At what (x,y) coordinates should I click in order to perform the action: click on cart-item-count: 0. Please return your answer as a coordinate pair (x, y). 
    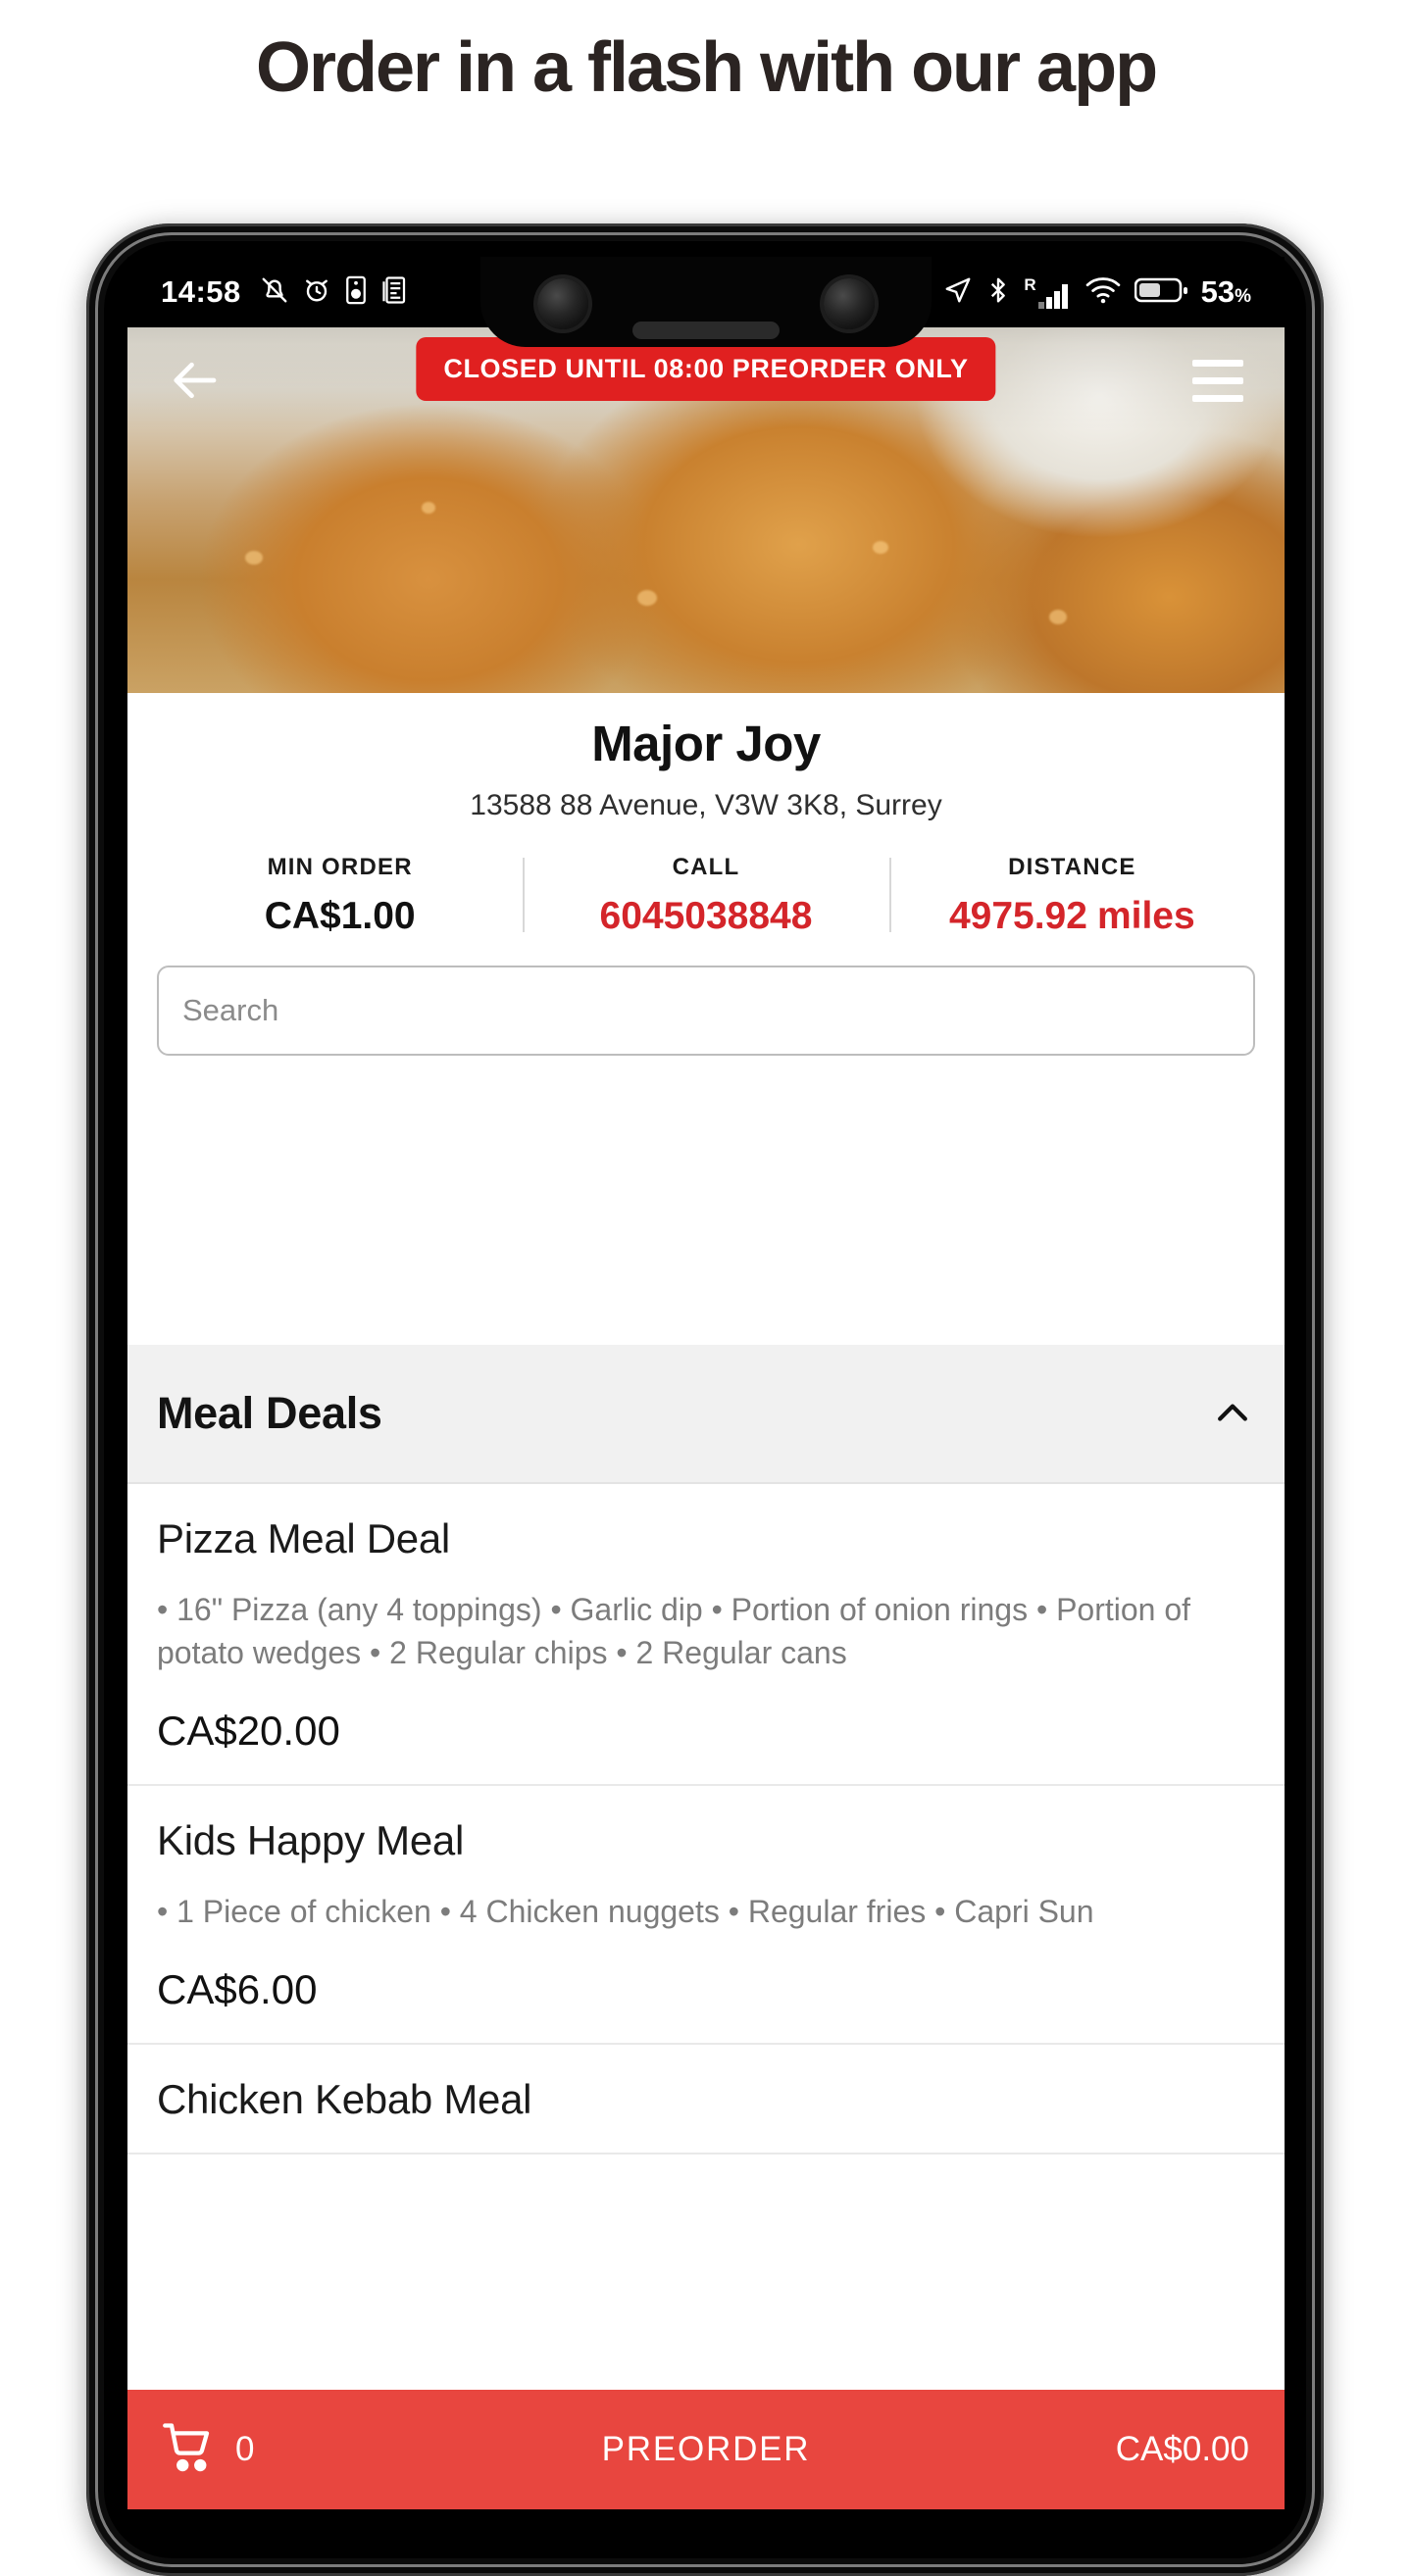
    Looking at the image, I should click on (245, 2449).